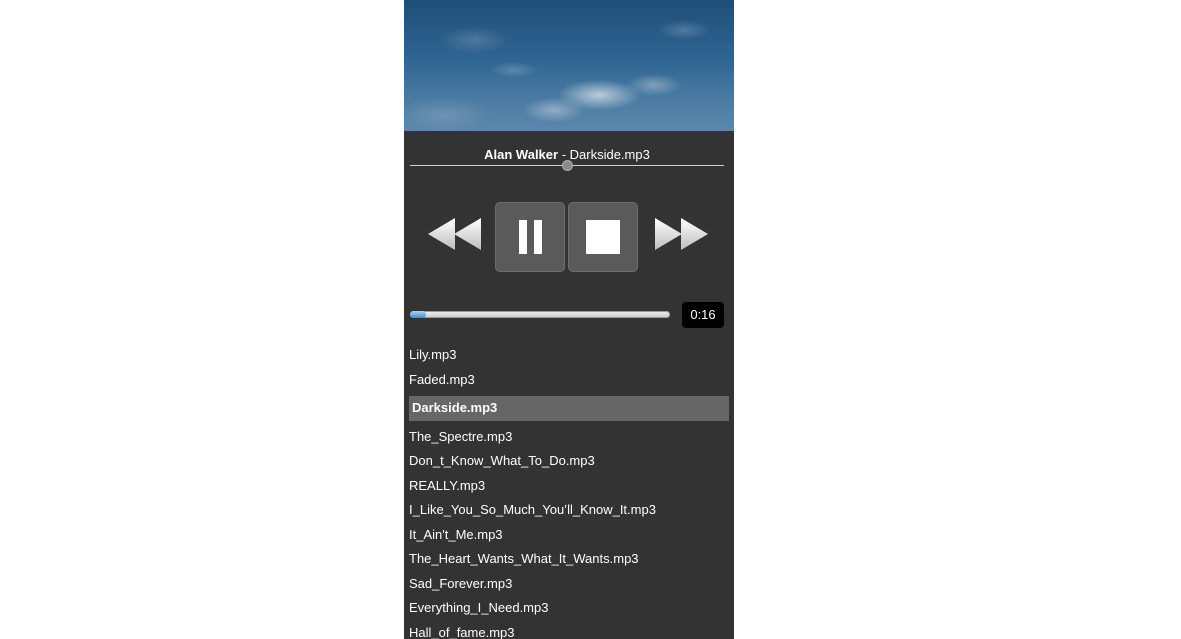  I want to click on now-playing-title: Darkside.mp3, so click(609, 154).